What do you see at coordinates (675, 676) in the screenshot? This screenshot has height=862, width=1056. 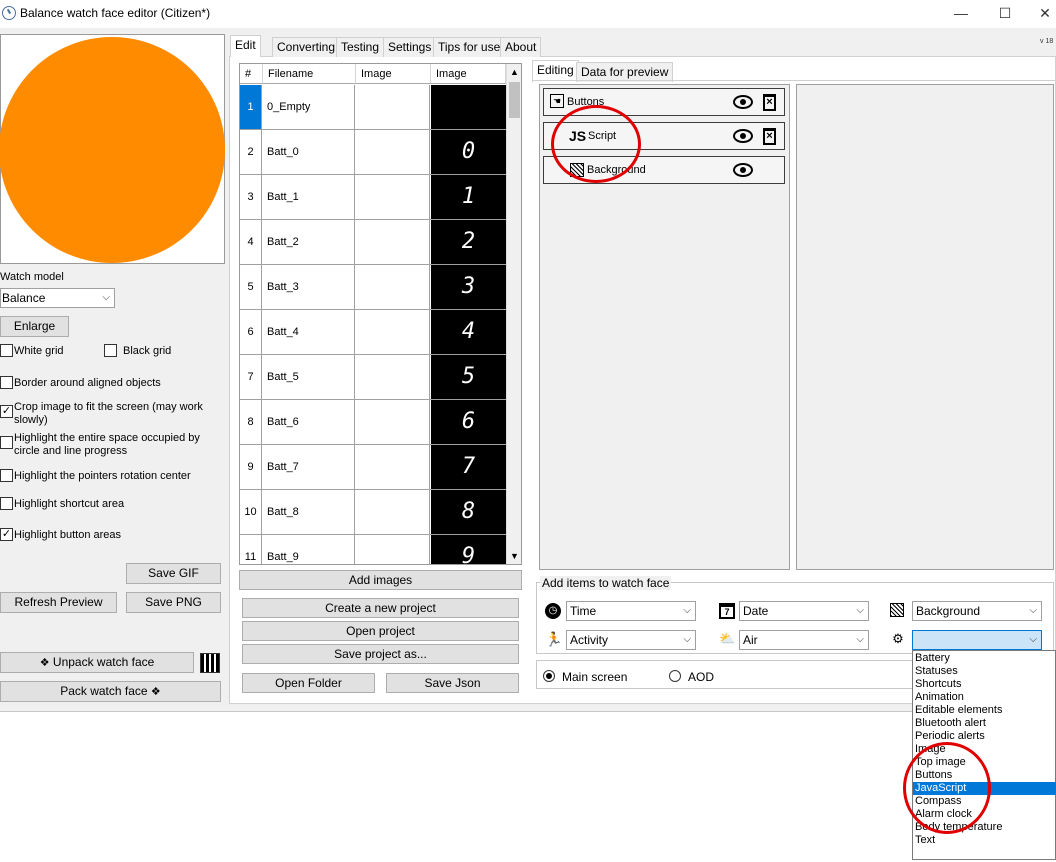 I see `aod-radio` at bounding box center [675, 676].